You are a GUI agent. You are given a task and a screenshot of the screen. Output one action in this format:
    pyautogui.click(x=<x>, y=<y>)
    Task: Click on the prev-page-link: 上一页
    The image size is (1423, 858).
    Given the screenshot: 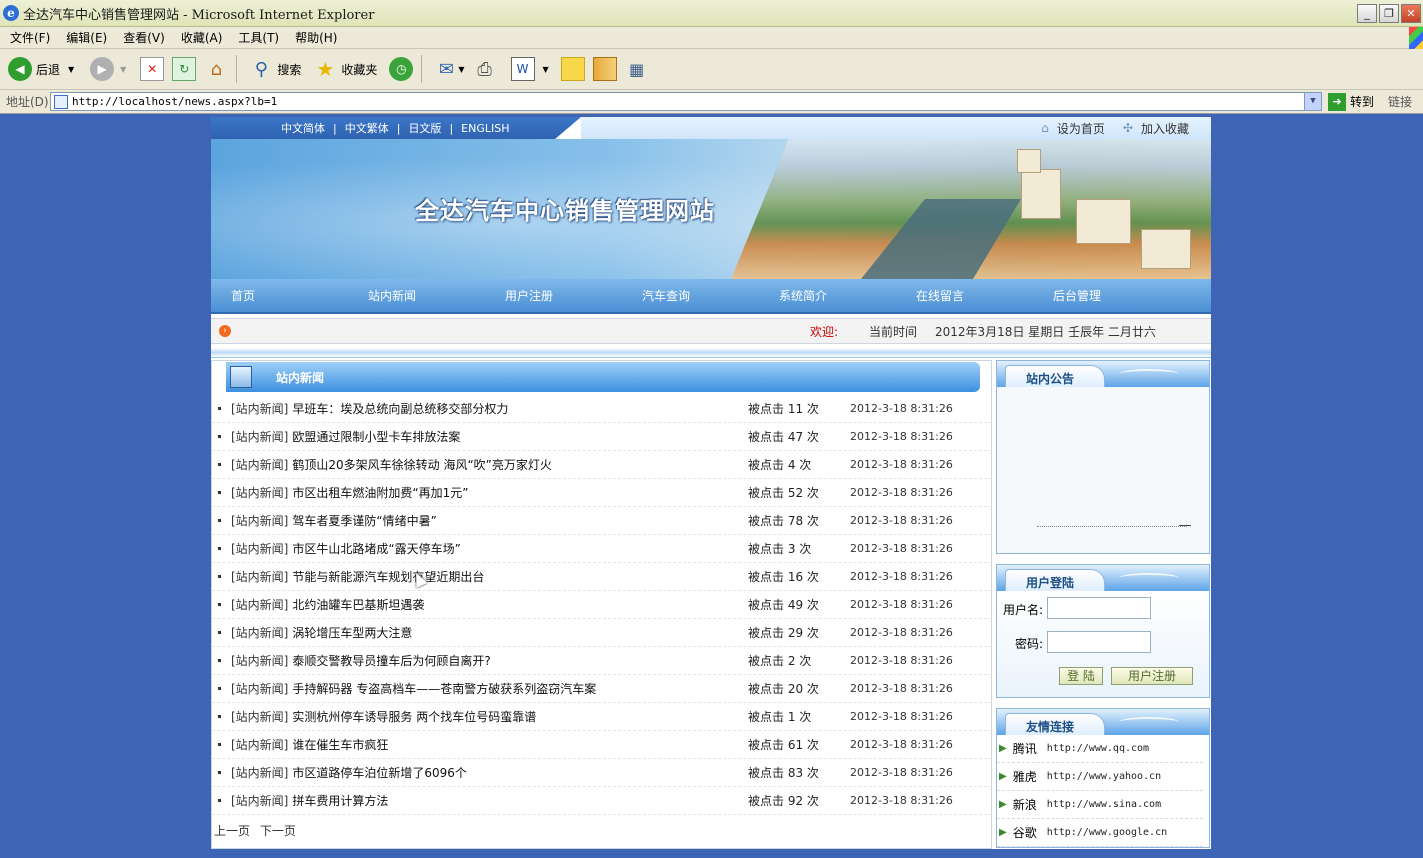 What is the action you would take?
    pyautogui.click(x=232, y=831)
    